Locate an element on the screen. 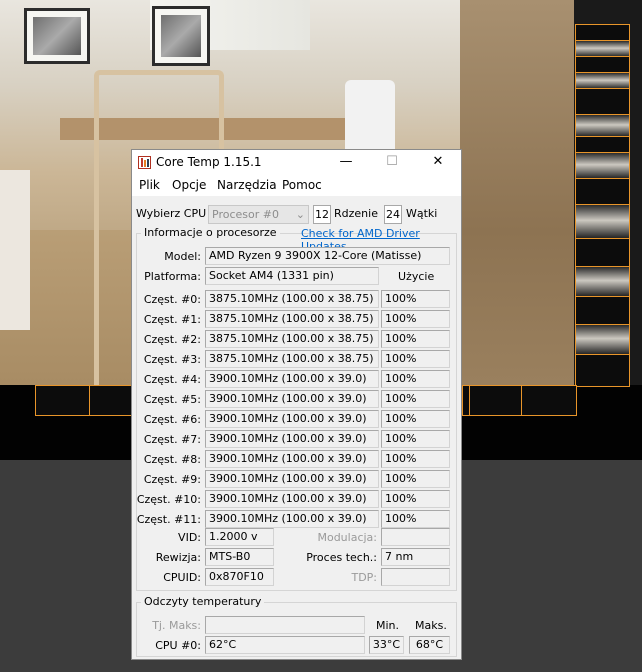 This screenshot has width=642, height=672. modulation-field is located at coordinates (415, 537).